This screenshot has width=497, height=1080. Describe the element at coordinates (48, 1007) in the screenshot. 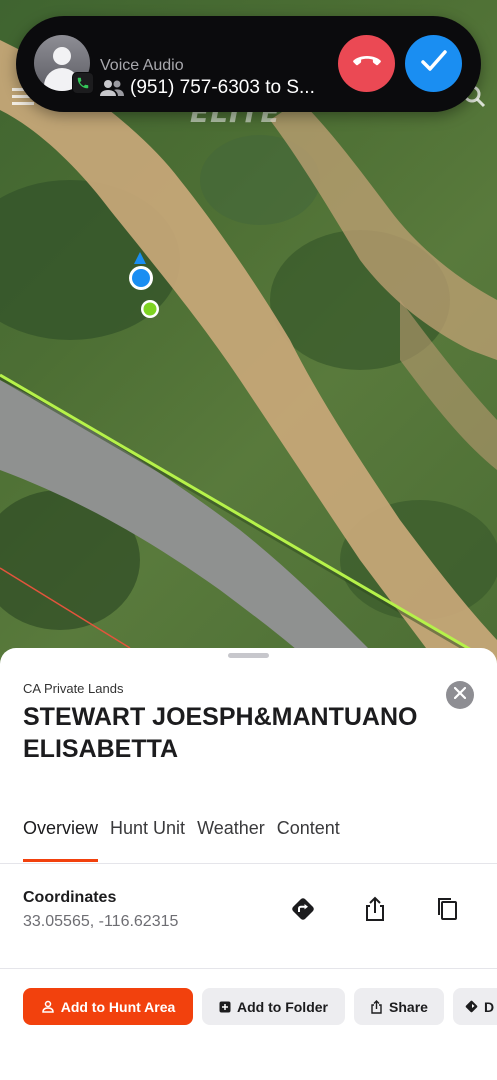

I see `hunt-area-icon` at that location.